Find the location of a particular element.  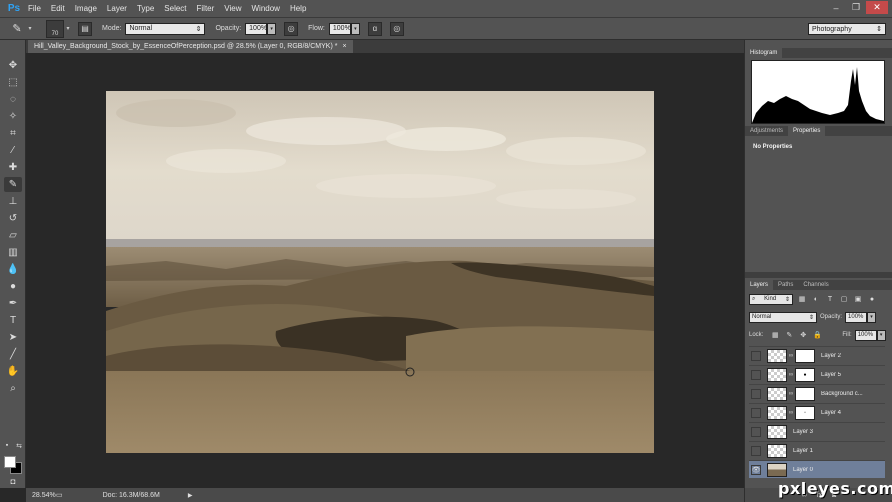

layer-mask-thumbnail: ▫ is located at coordinates (805, 412).